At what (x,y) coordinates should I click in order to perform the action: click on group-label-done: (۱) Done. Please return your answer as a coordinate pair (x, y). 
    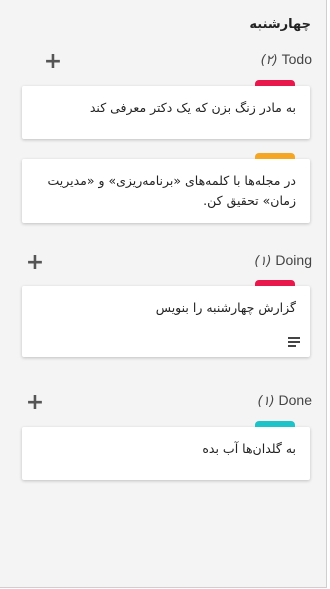
    Looking at the image, I should click on (285, 400).